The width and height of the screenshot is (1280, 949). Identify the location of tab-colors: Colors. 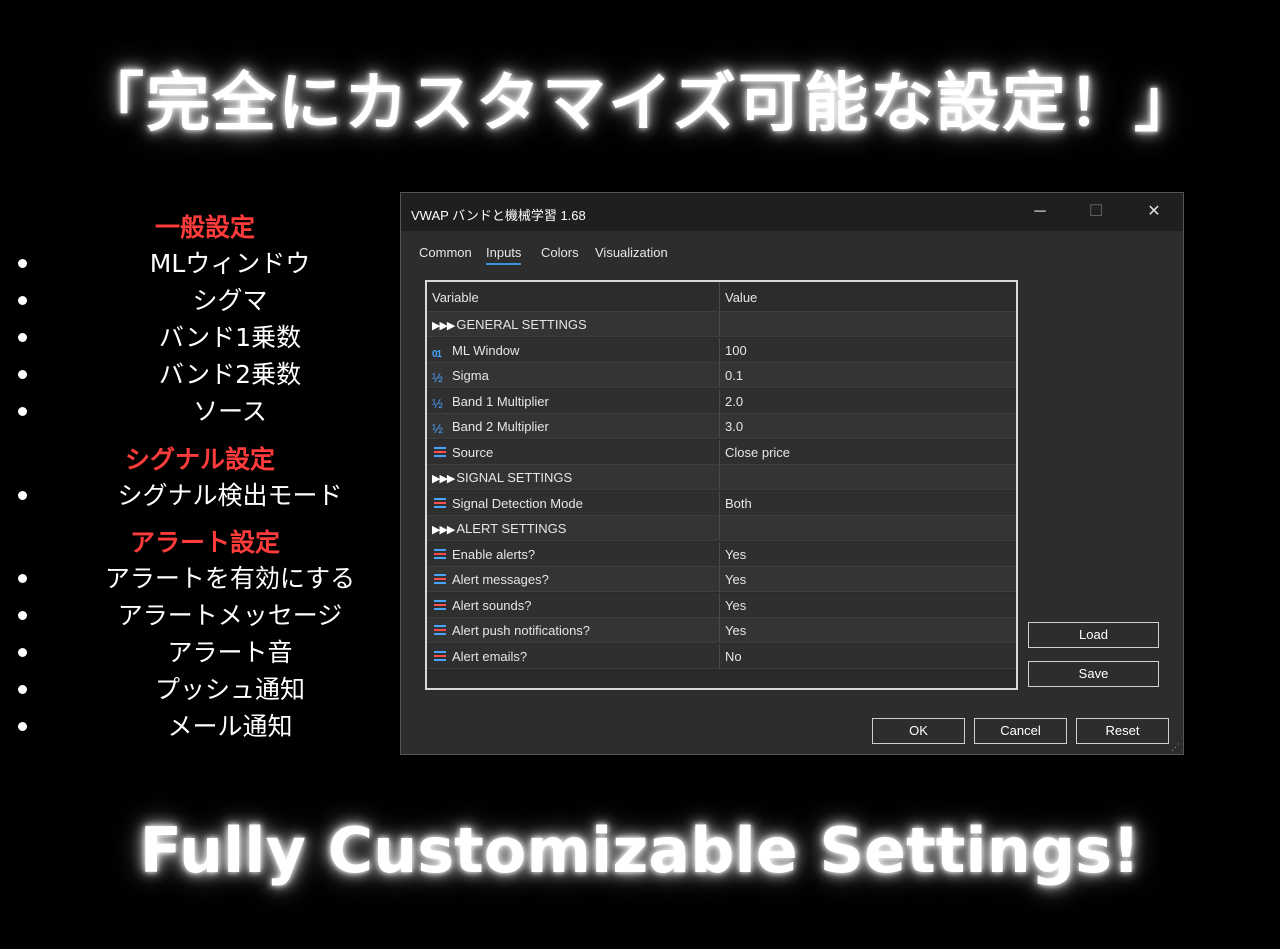
(560, 252).